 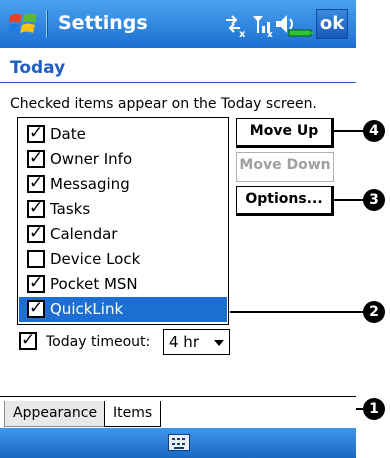 I want to click on move-down-button: Move Down, so click(x=285, y=167).